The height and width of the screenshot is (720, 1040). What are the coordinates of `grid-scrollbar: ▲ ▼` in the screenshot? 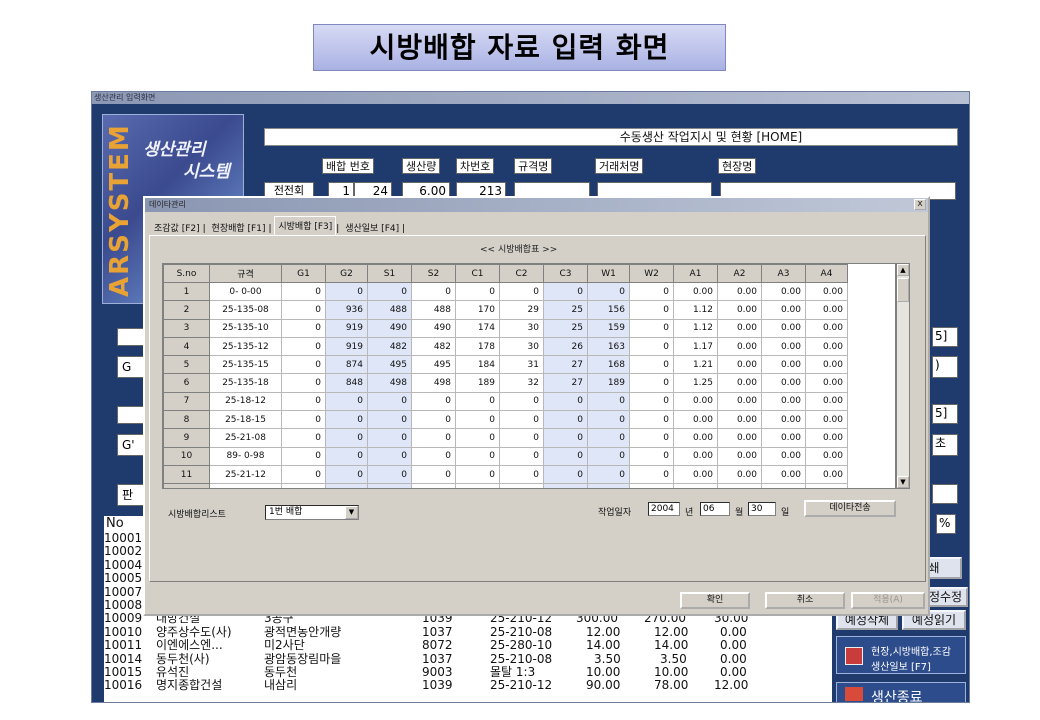 It's located at (903, 376).